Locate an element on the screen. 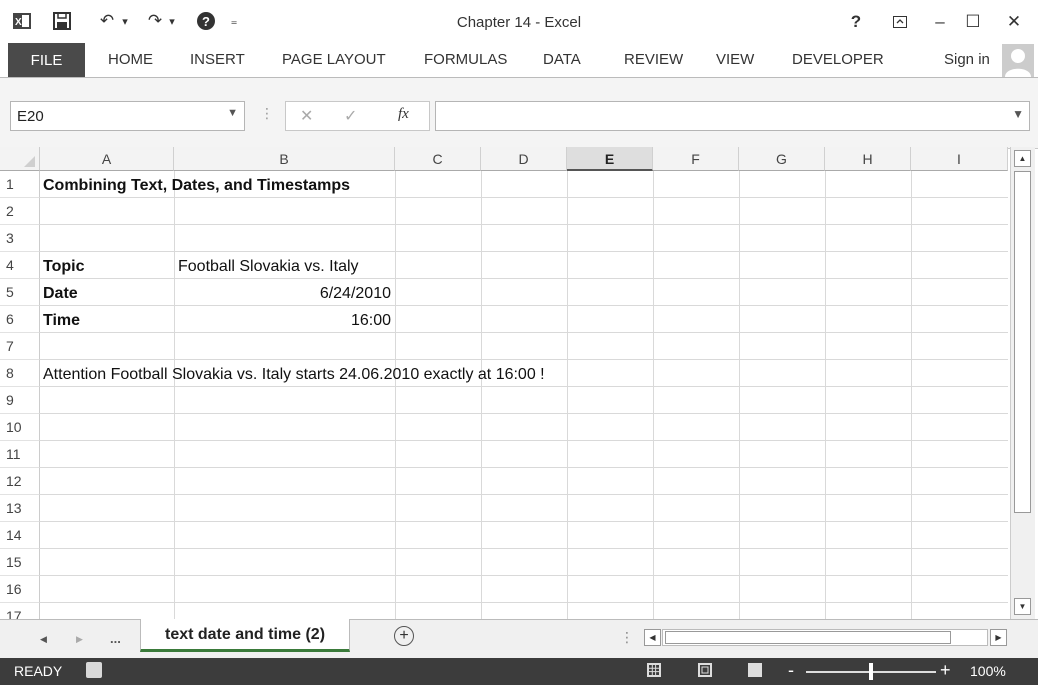  column-header-g: G is located at coordinates (782, 159).